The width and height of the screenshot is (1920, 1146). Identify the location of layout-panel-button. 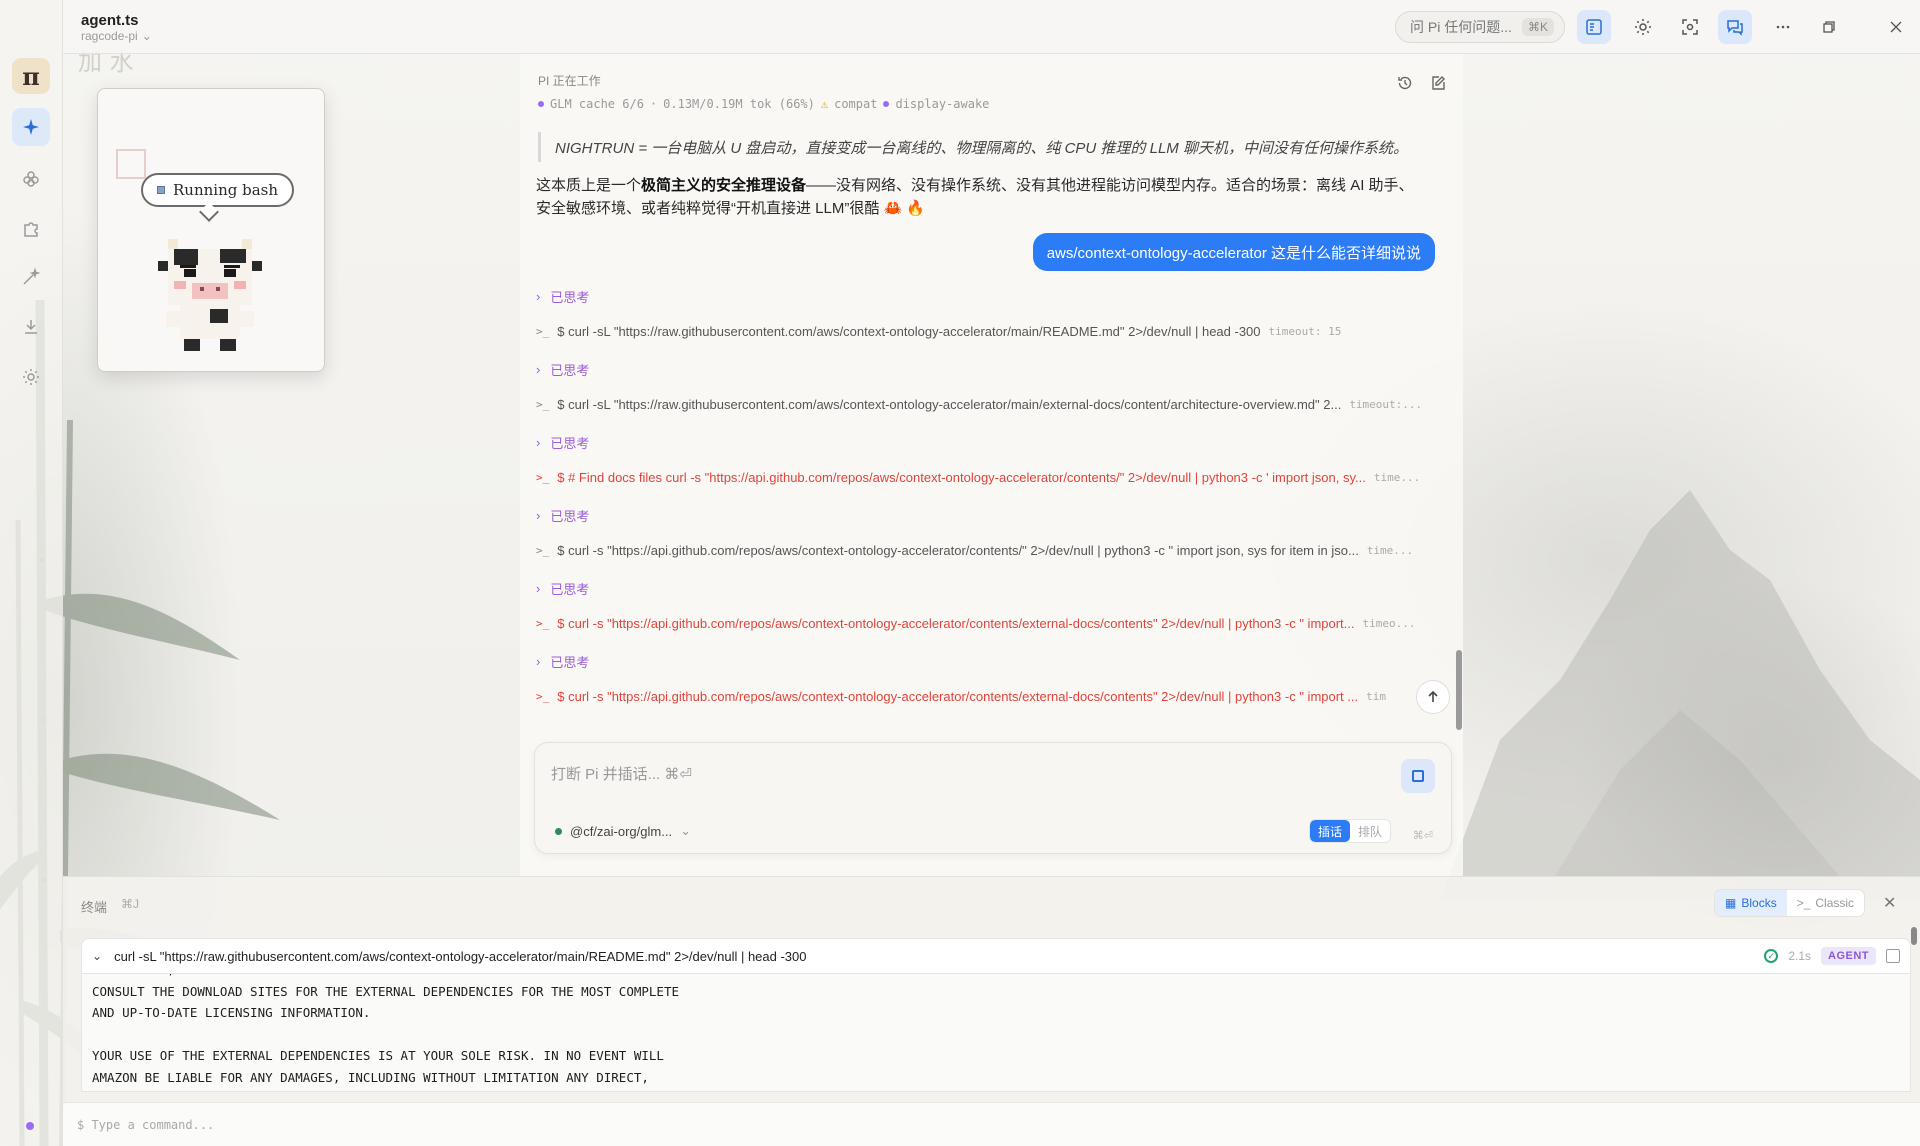
(1594, 27).